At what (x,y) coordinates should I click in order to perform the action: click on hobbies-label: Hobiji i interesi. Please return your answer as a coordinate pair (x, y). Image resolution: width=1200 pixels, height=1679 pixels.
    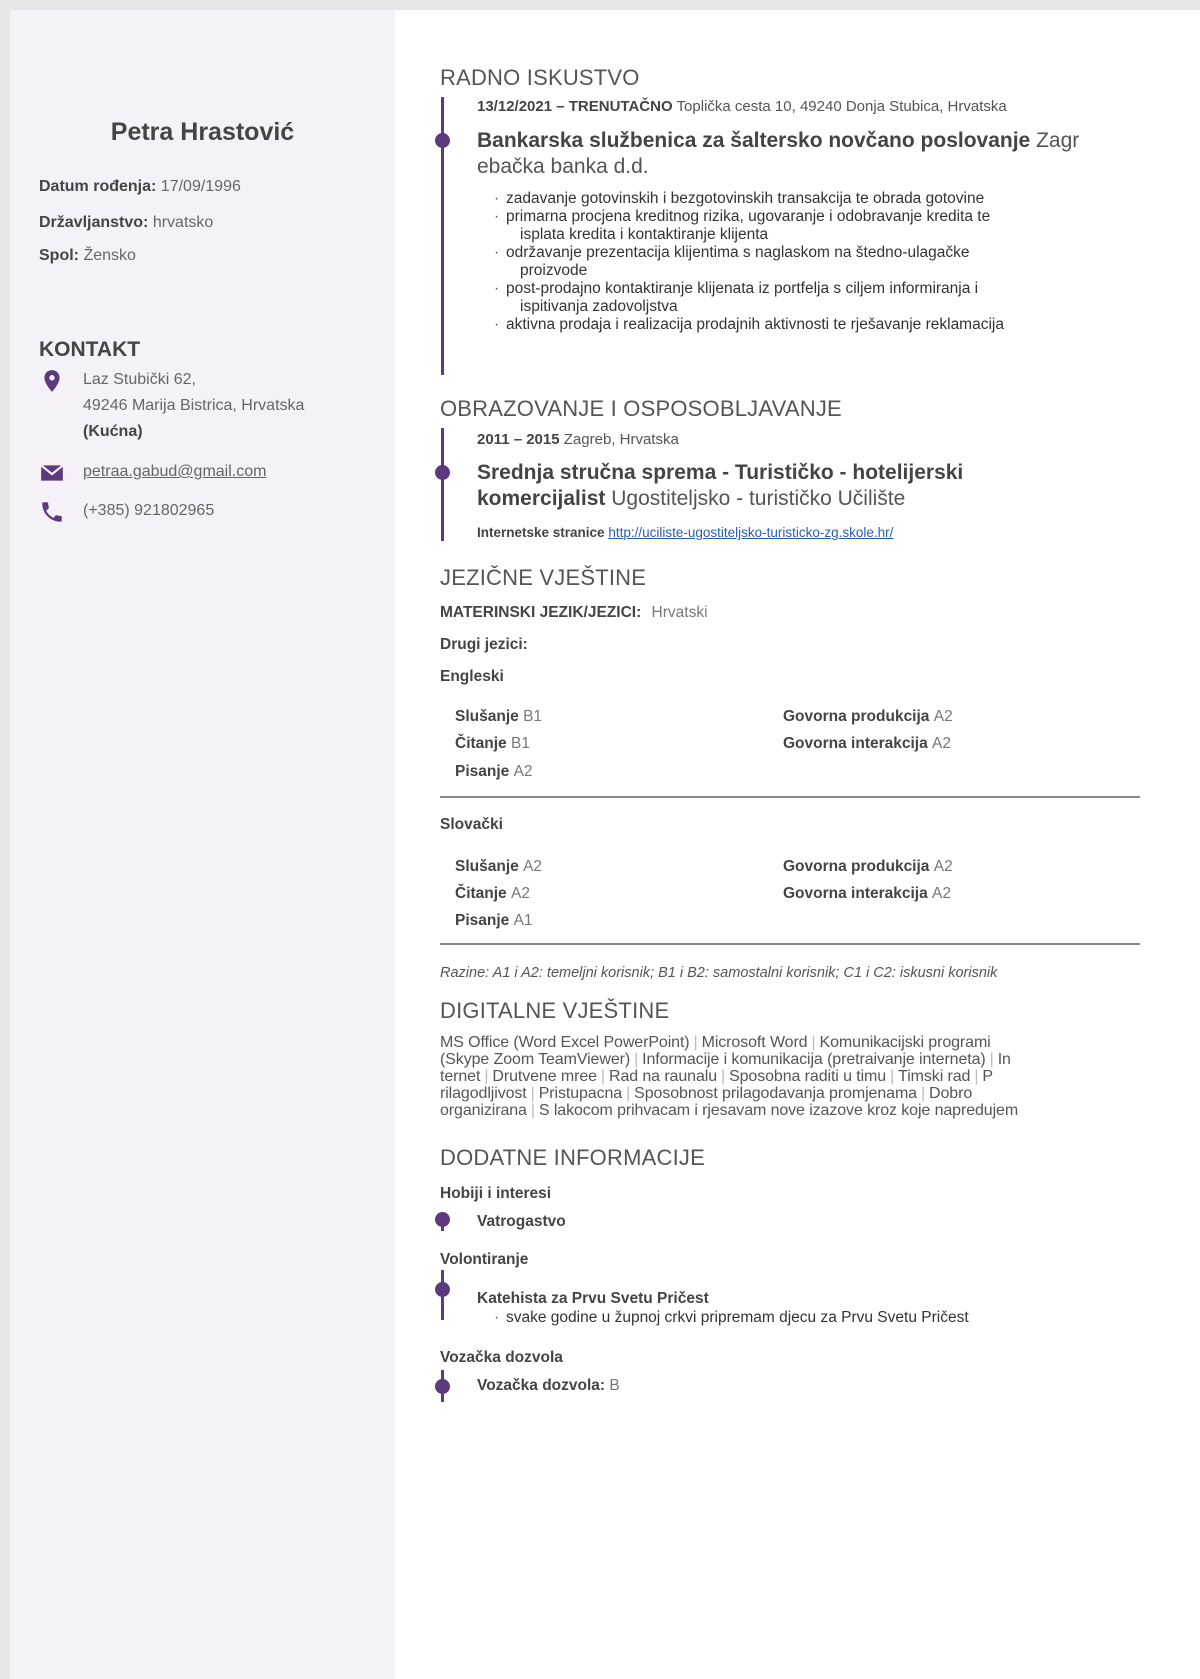
    Looking at the image, I should click on (496, 1193).